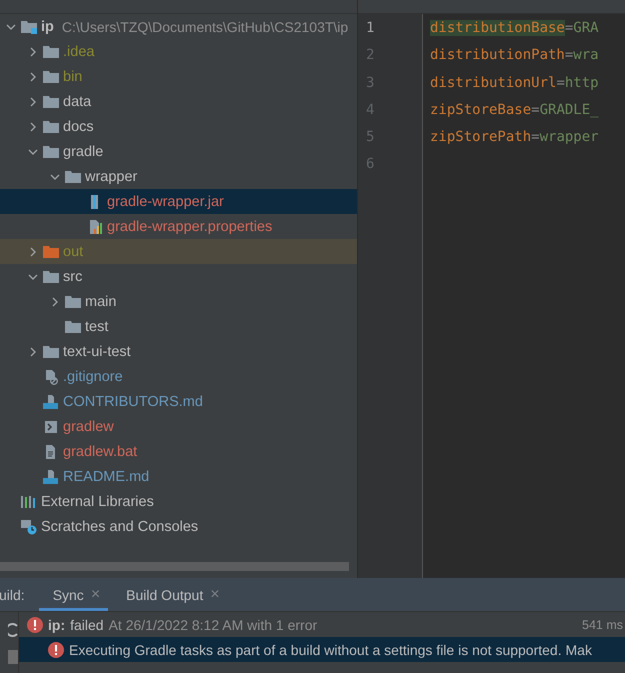 Image resolution: width=625 pixels, height=673 pixels. I want to click on tree-item: Scratches and Consoles, so click(178, 526).